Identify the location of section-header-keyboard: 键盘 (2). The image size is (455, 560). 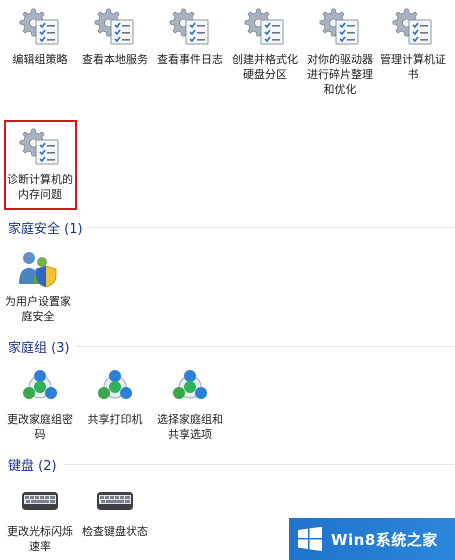
(231, 464).